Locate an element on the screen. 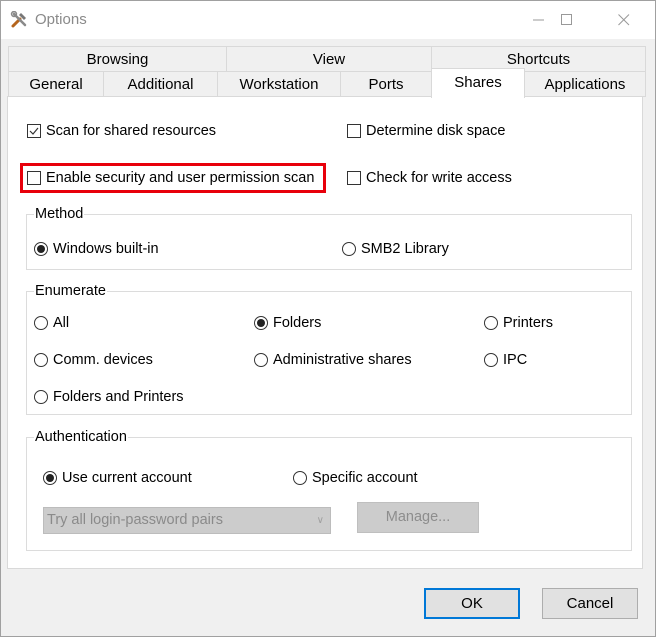 The image size is (656, 637). combo-value: Try all login-password pairs is located at coordinates (135, 520).